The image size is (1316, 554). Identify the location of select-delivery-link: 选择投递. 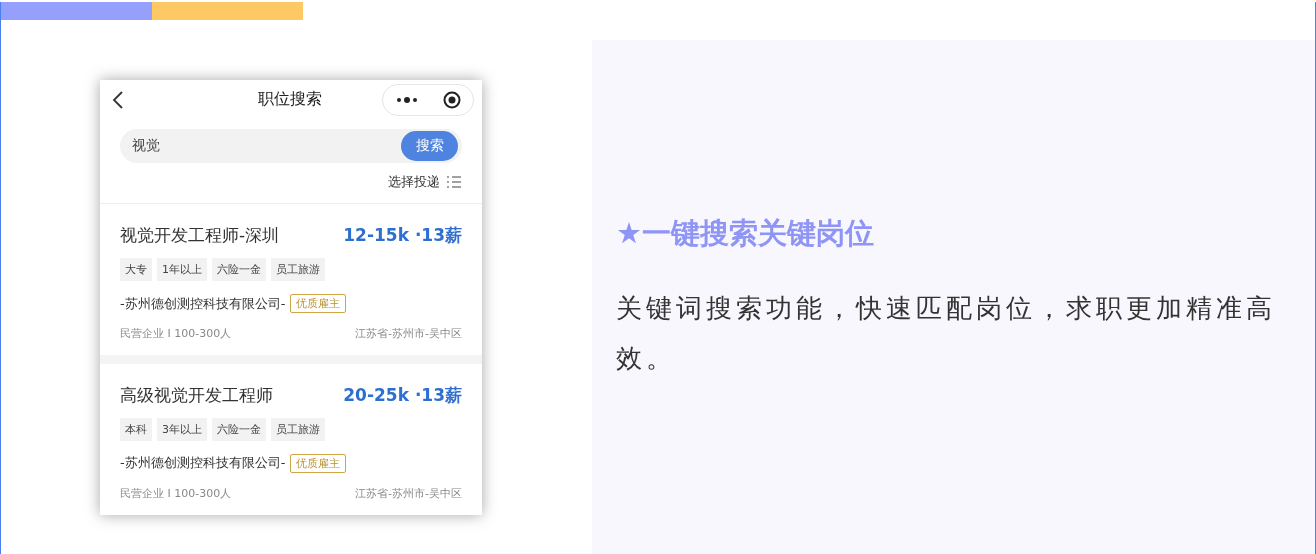
(414, 182).